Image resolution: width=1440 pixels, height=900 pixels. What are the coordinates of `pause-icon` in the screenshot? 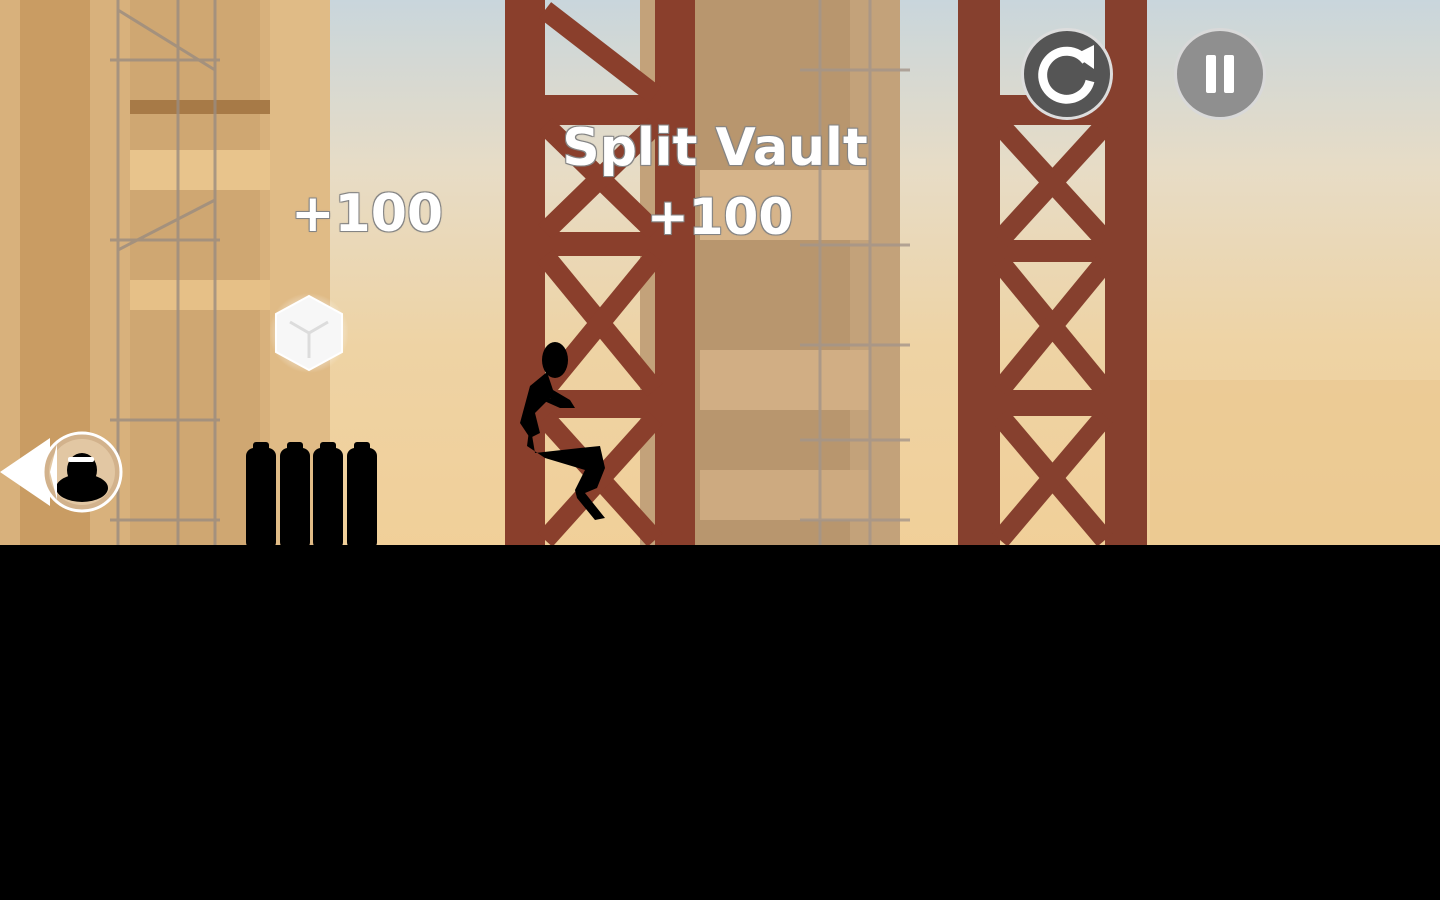 It's located at (1220, 74).